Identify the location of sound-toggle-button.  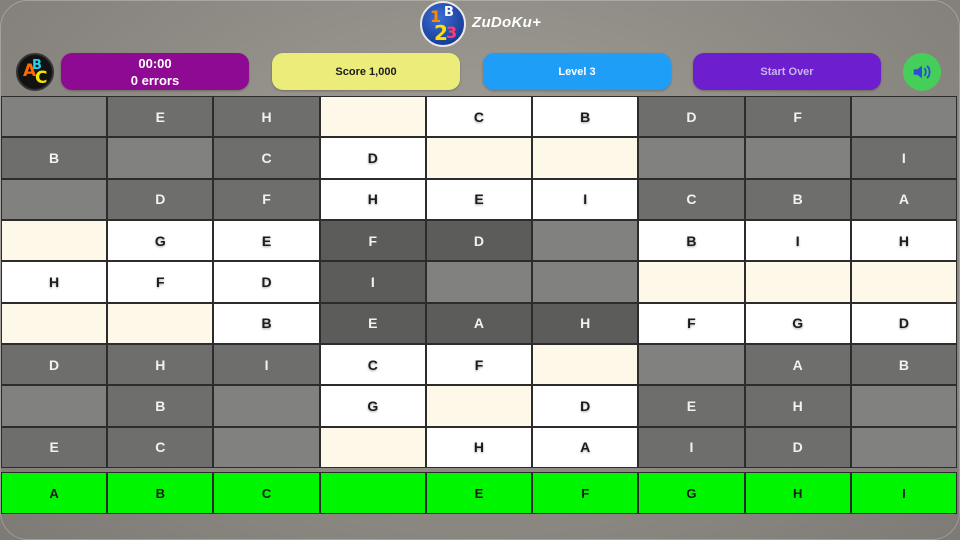
(922, 72).